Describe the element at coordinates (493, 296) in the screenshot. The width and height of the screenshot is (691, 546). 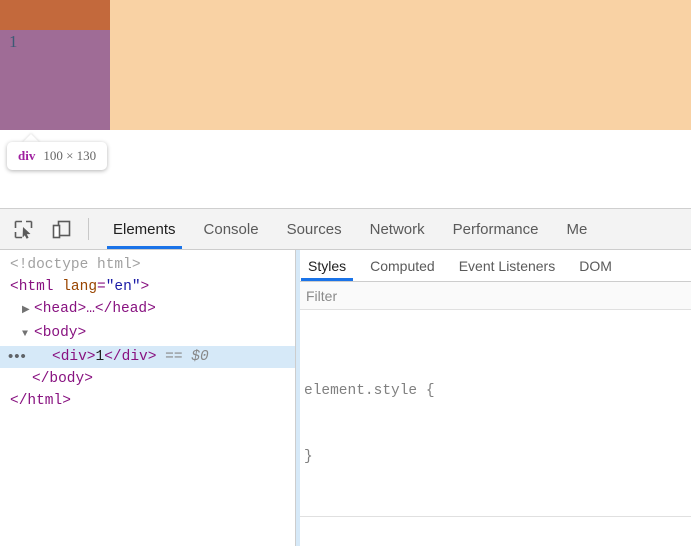
I see `styles-filter-input: Filter` at that location.